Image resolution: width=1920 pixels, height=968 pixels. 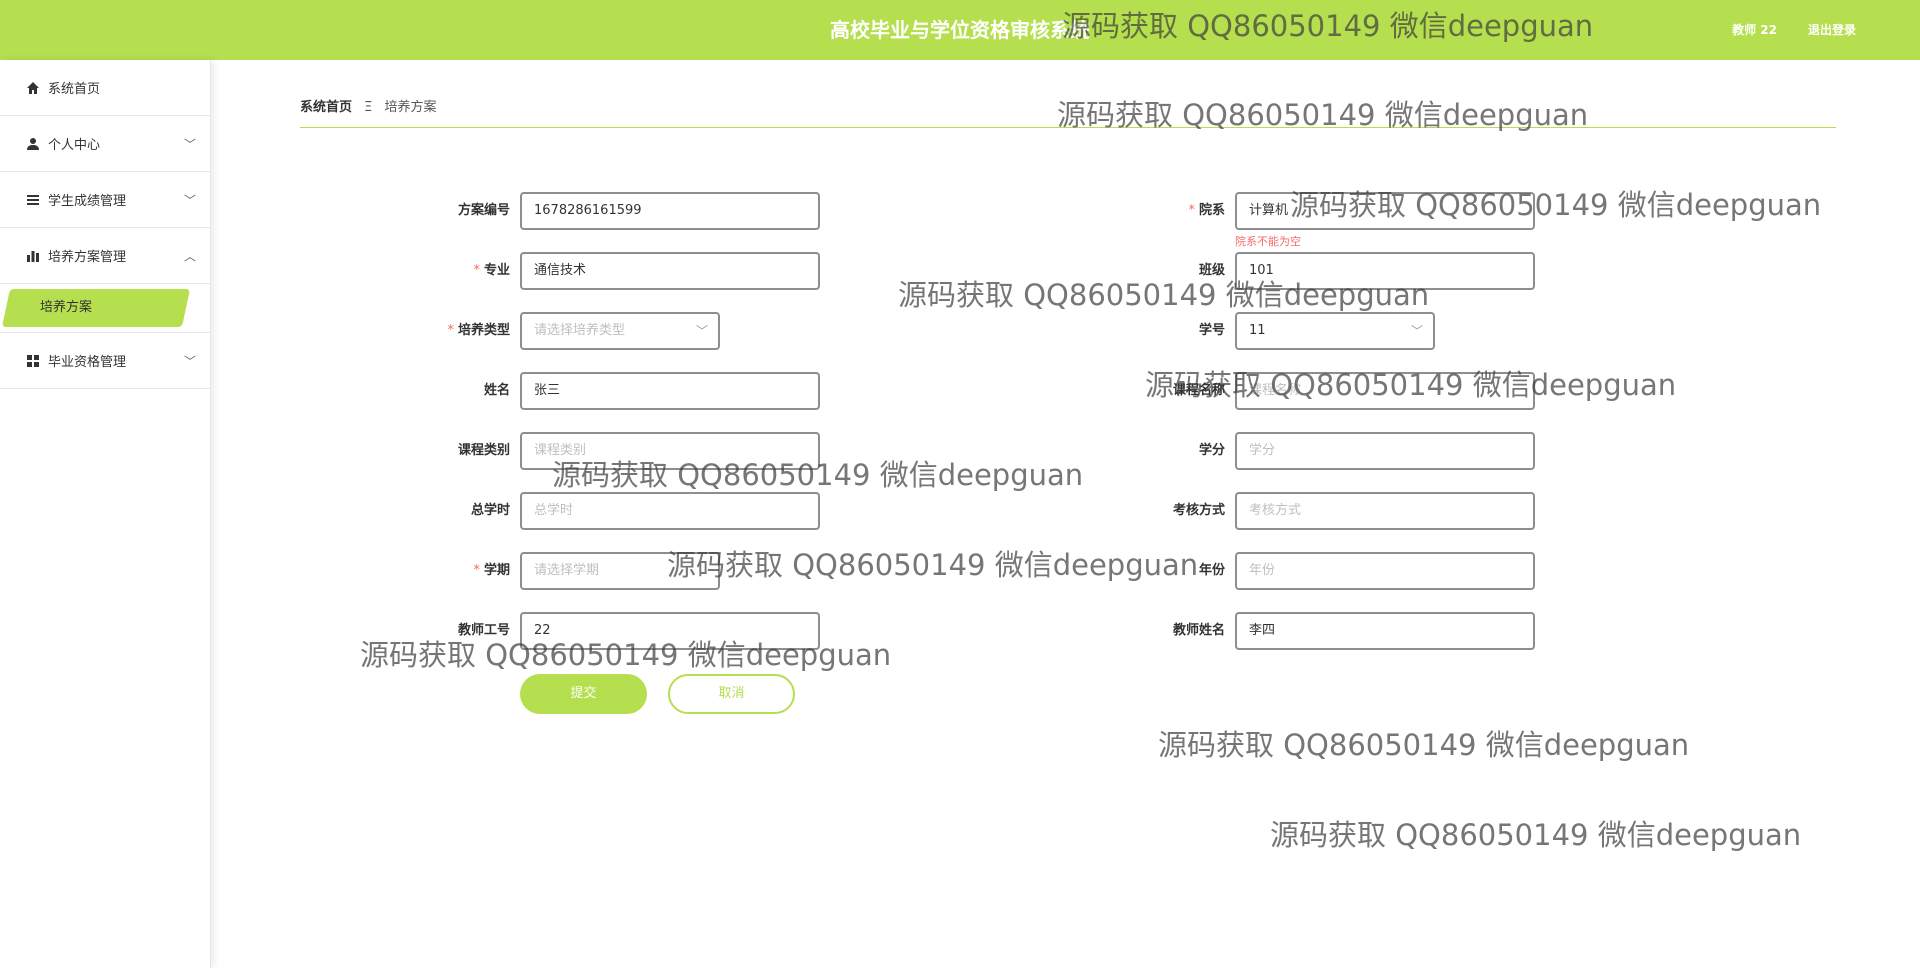 What do you see at coordinates (105, 144) in the screenshot?
I see `sidebar-item-personal-center: 个人中心 ﹀` at bounding box center [105, 144].